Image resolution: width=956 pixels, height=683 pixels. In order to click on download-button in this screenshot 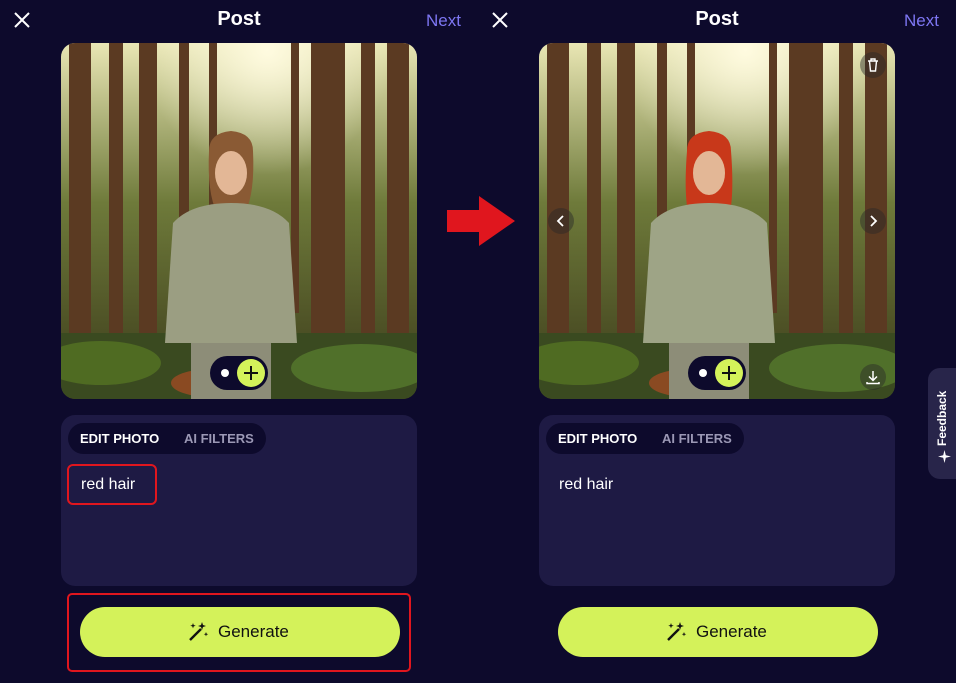, I will do `click(873, 377)`.